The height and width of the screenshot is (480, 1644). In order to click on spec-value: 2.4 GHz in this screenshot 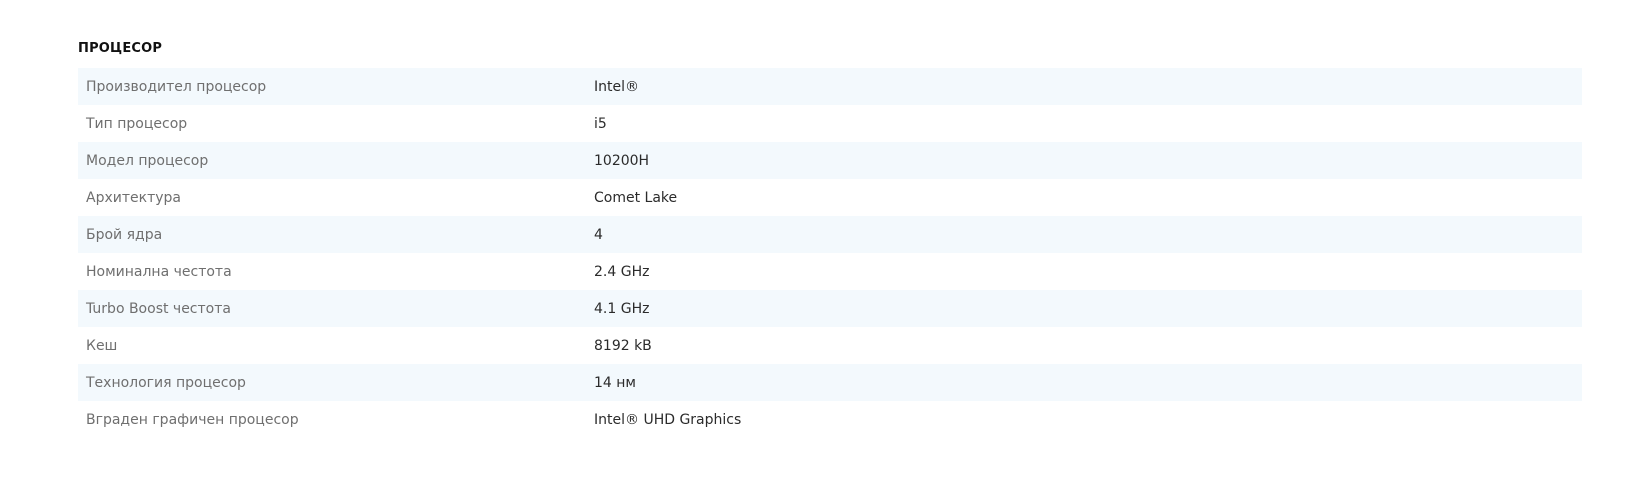, I will do `click(622, 271)`.